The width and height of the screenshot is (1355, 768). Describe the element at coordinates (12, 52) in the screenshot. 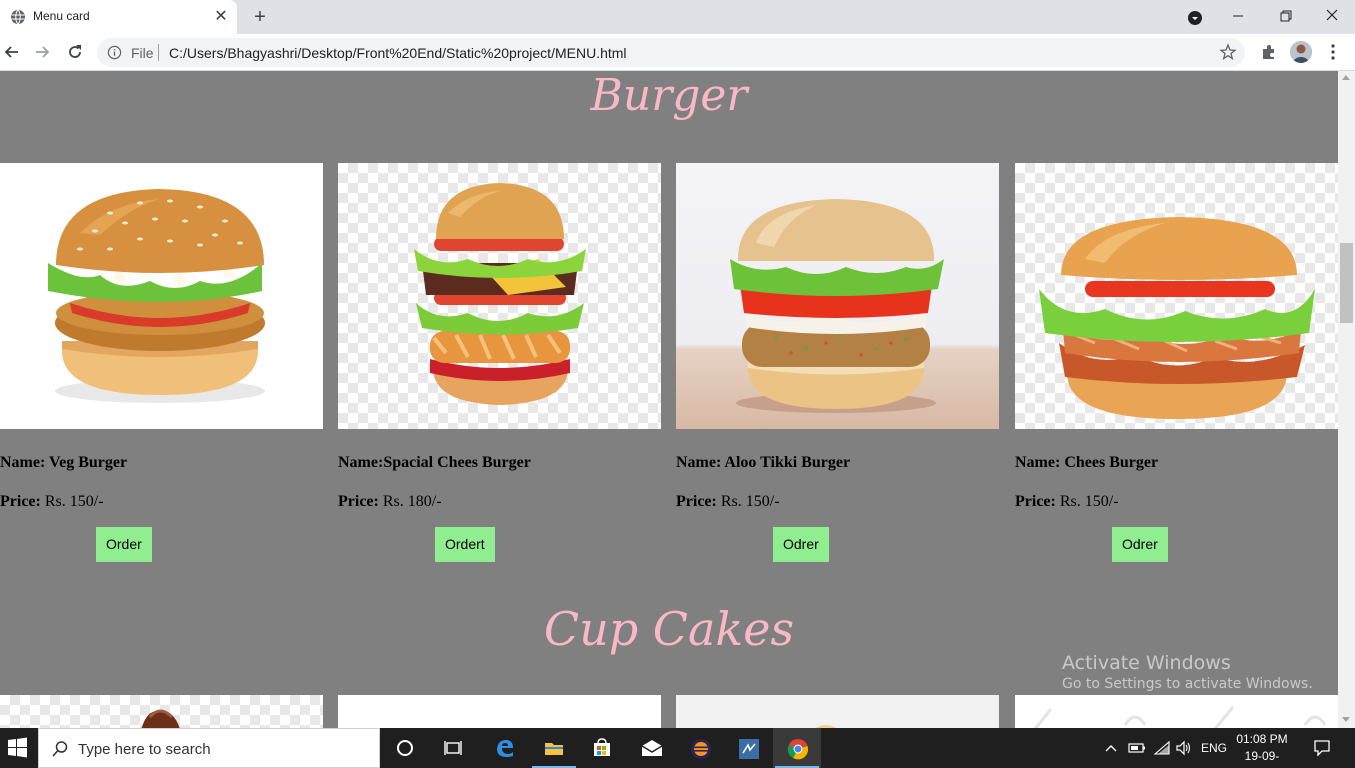

I see `back-arrow-icon` at that location.